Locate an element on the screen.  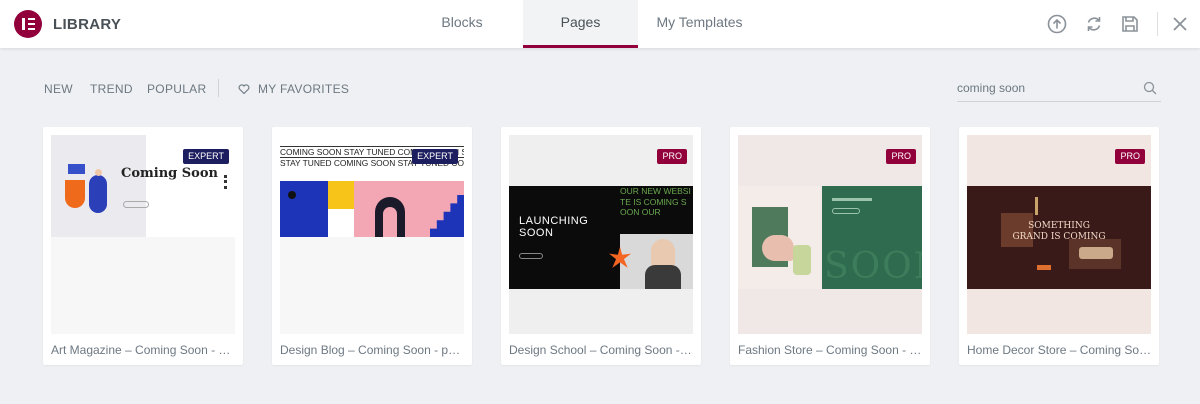
header-divider is located at coordinates (1157, 24).